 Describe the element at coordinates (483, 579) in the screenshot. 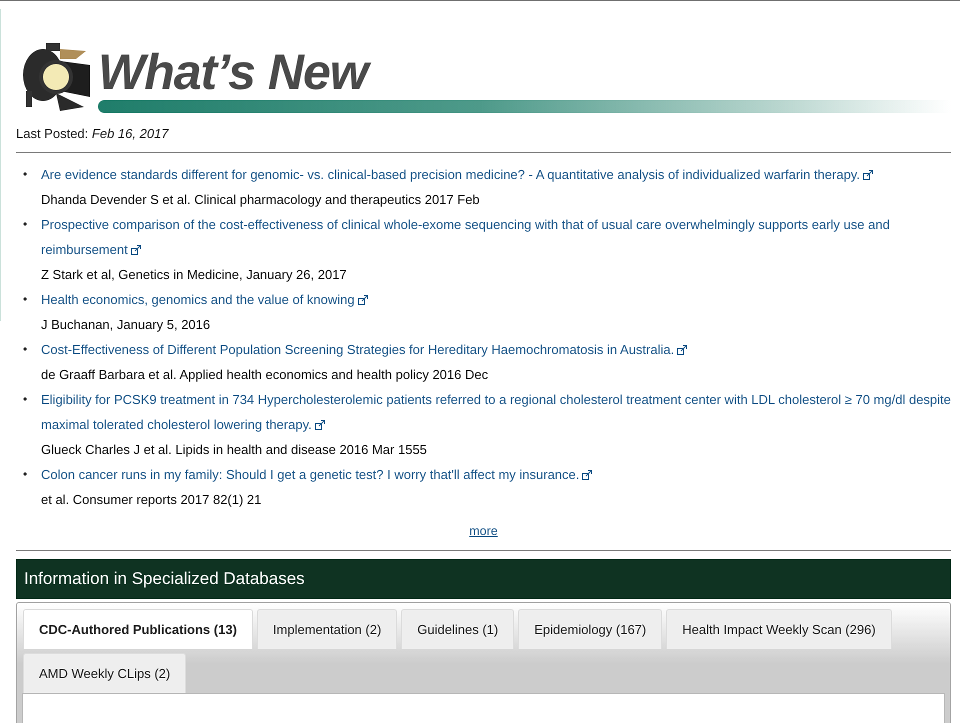

I see `section-header: Information in Specialized Databases` at that location.